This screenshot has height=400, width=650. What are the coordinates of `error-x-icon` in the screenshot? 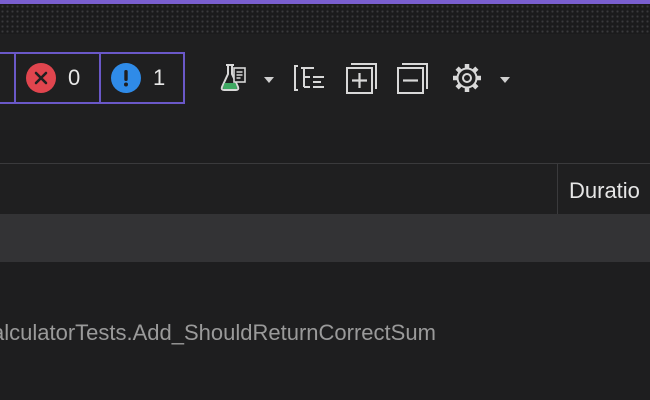 It's located at (41, 78).